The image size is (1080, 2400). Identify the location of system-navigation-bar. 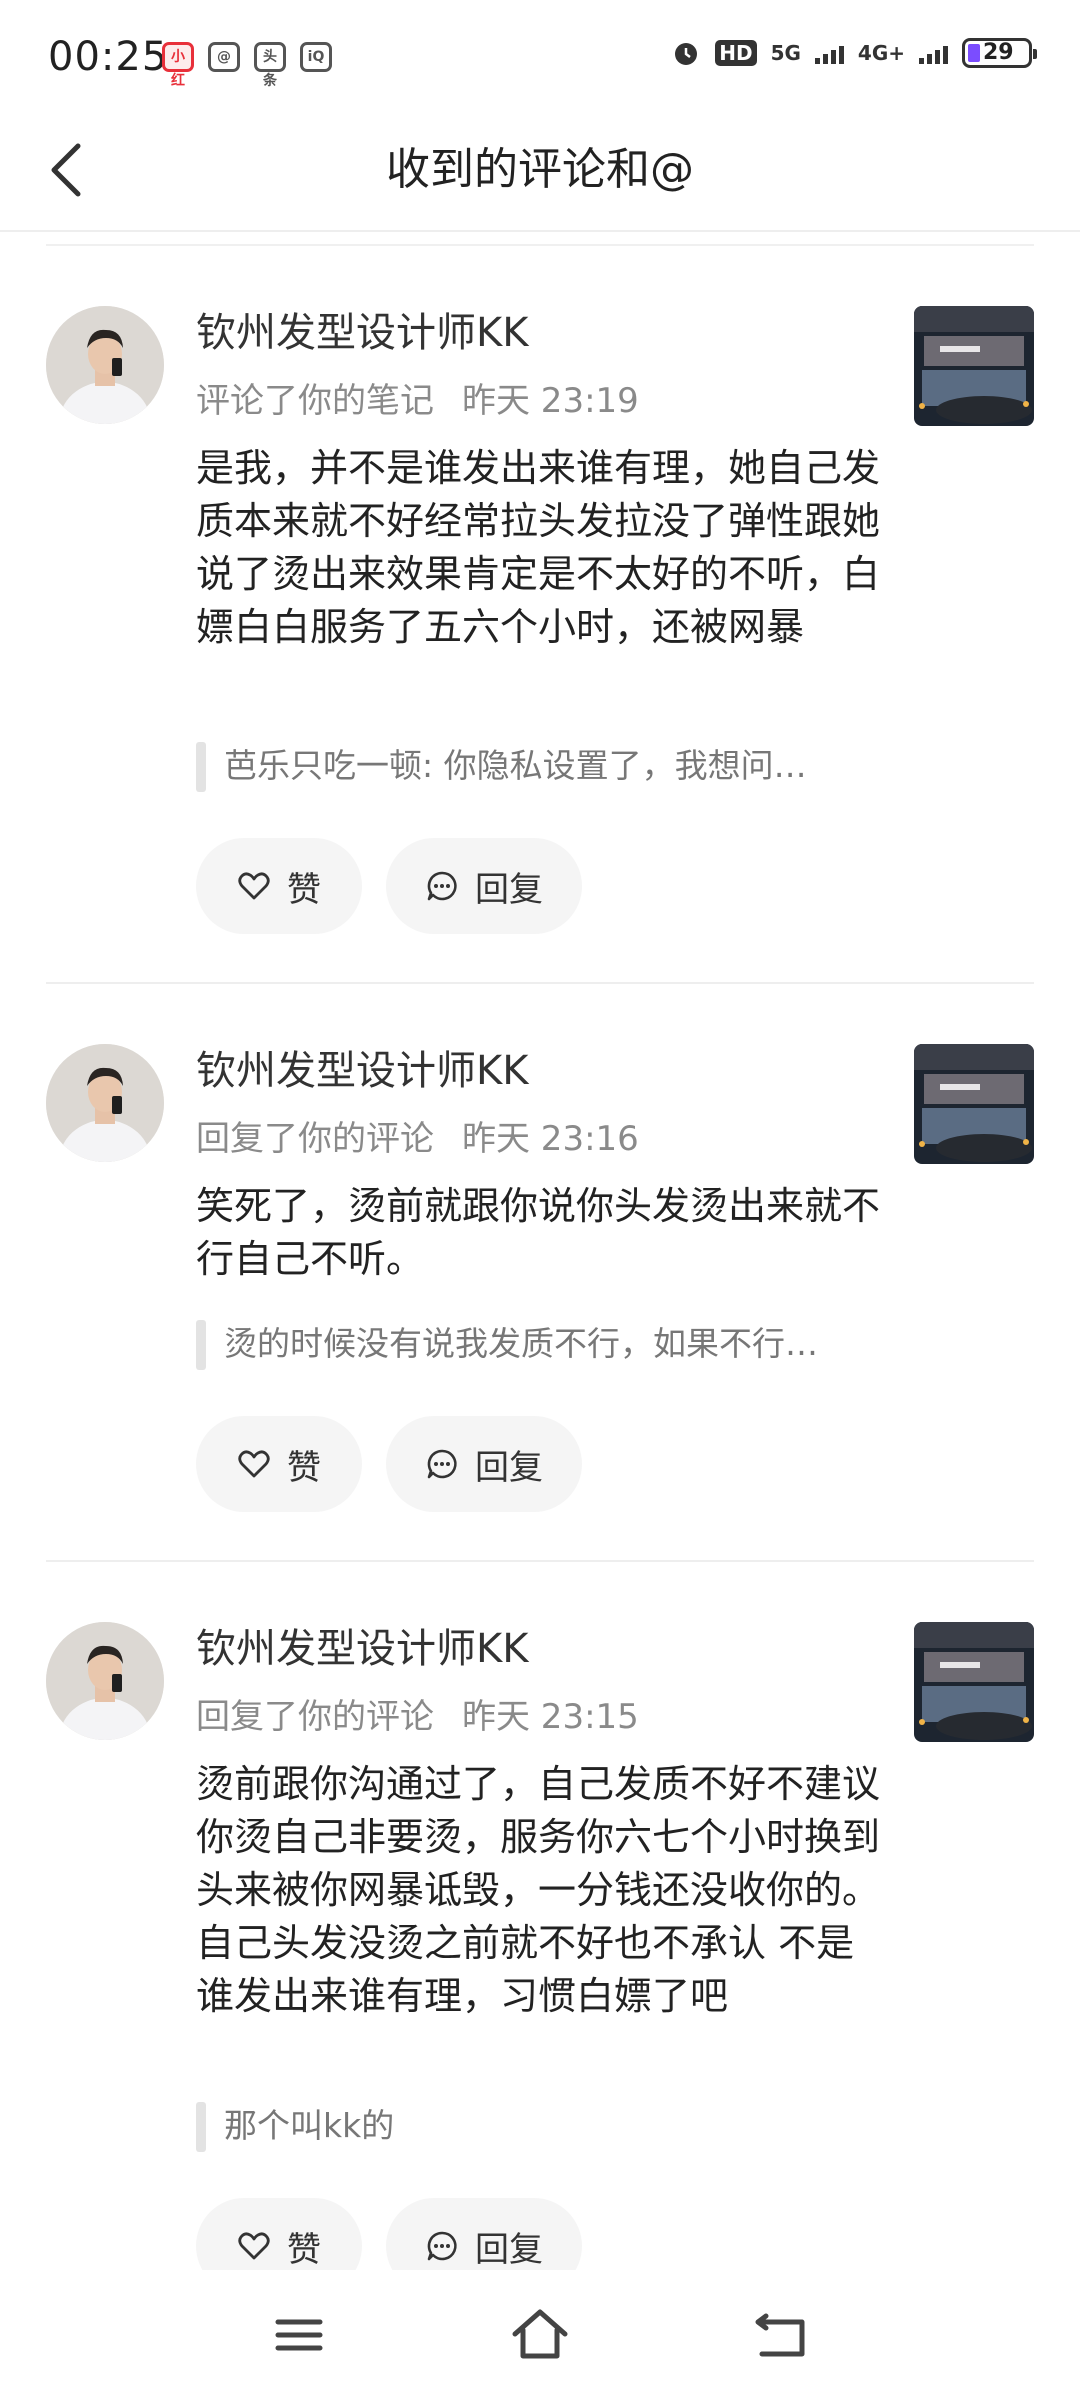
(540, 2335).